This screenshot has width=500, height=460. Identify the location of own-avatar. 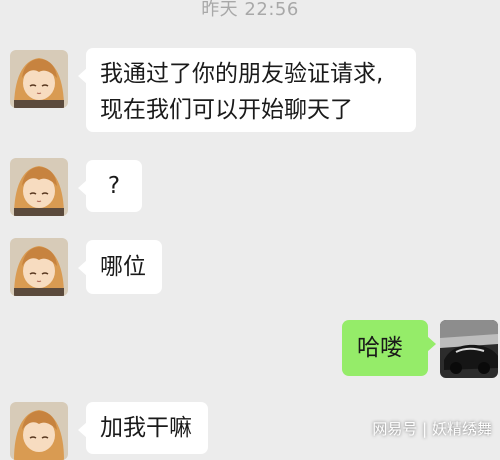
(469, 349).